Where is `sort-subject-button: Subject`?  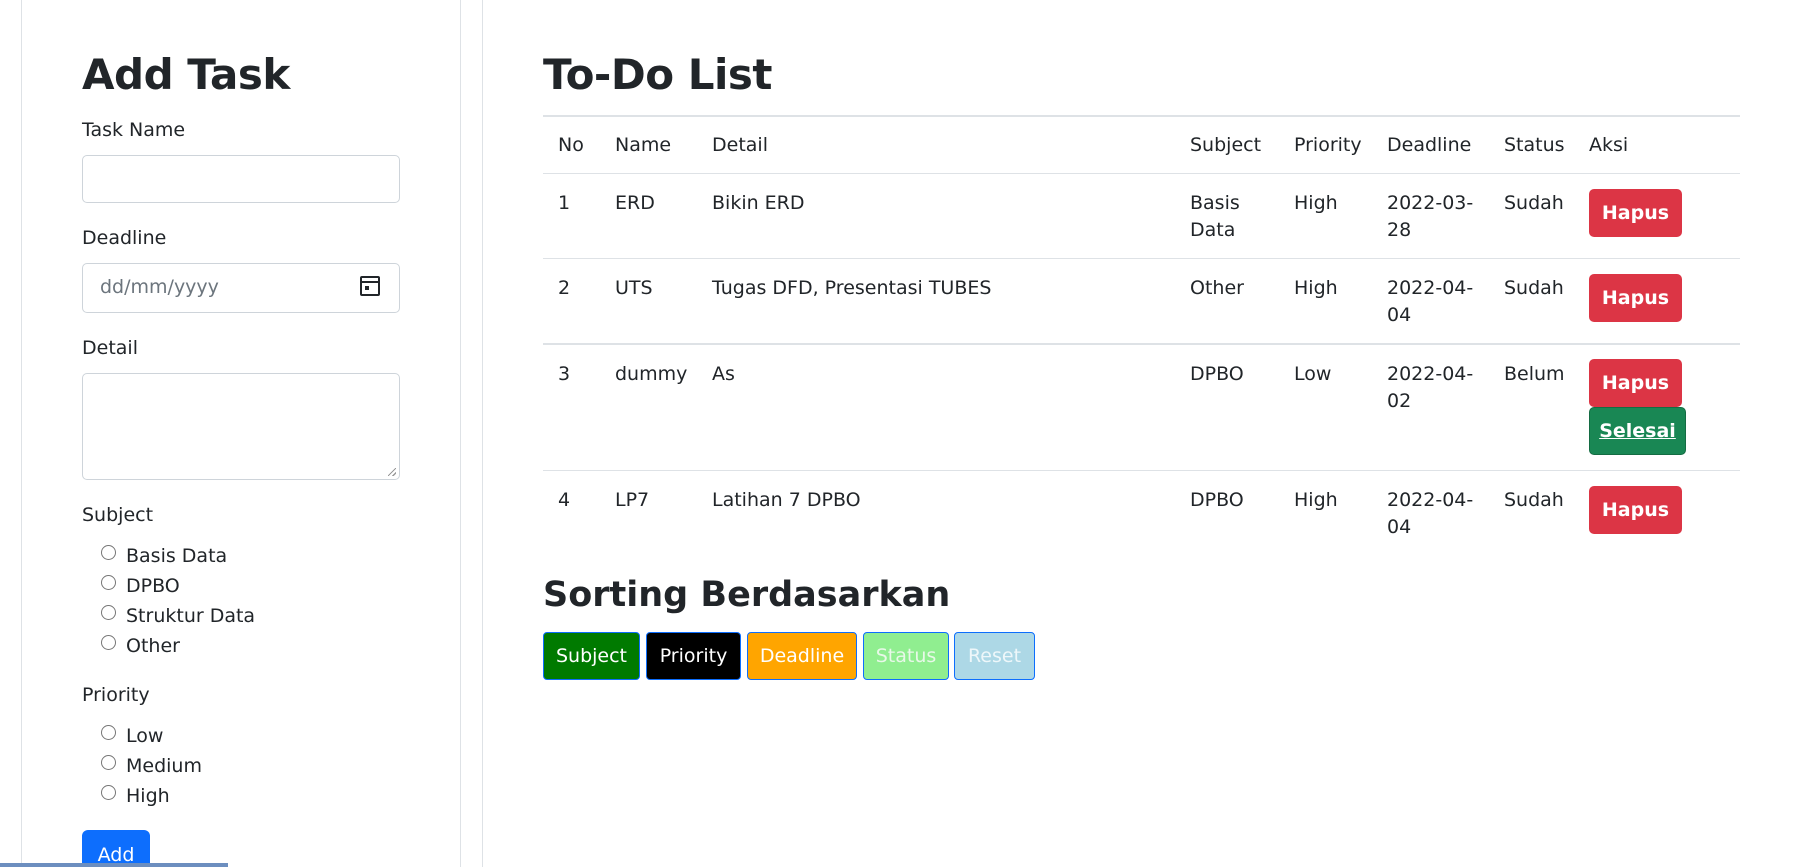 sort-subject-button: Subject is located at coordinates (591, 656).